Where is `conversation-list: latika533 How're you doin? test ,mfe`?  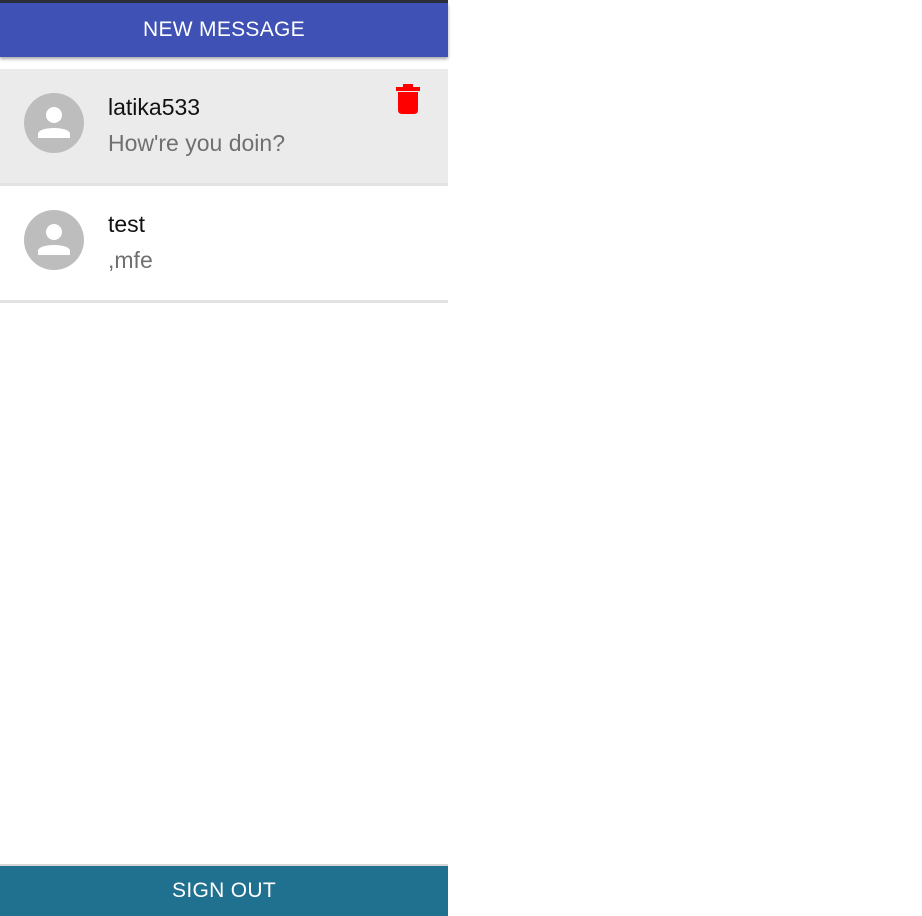
conversation-list: latika533 How're you doin? test ,mfe is located at coordinates (224, 186).